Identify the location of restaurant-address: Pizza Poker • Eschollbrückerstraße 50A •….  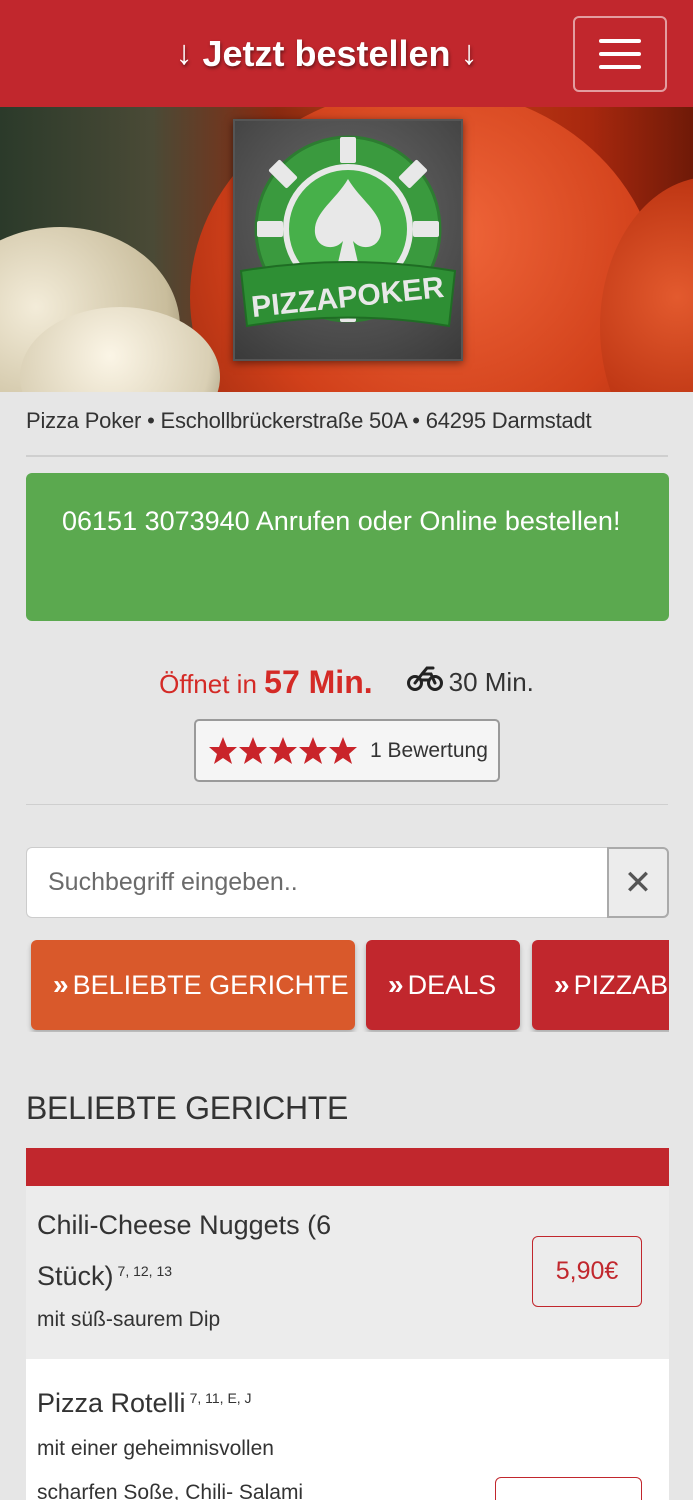
(309, 420).